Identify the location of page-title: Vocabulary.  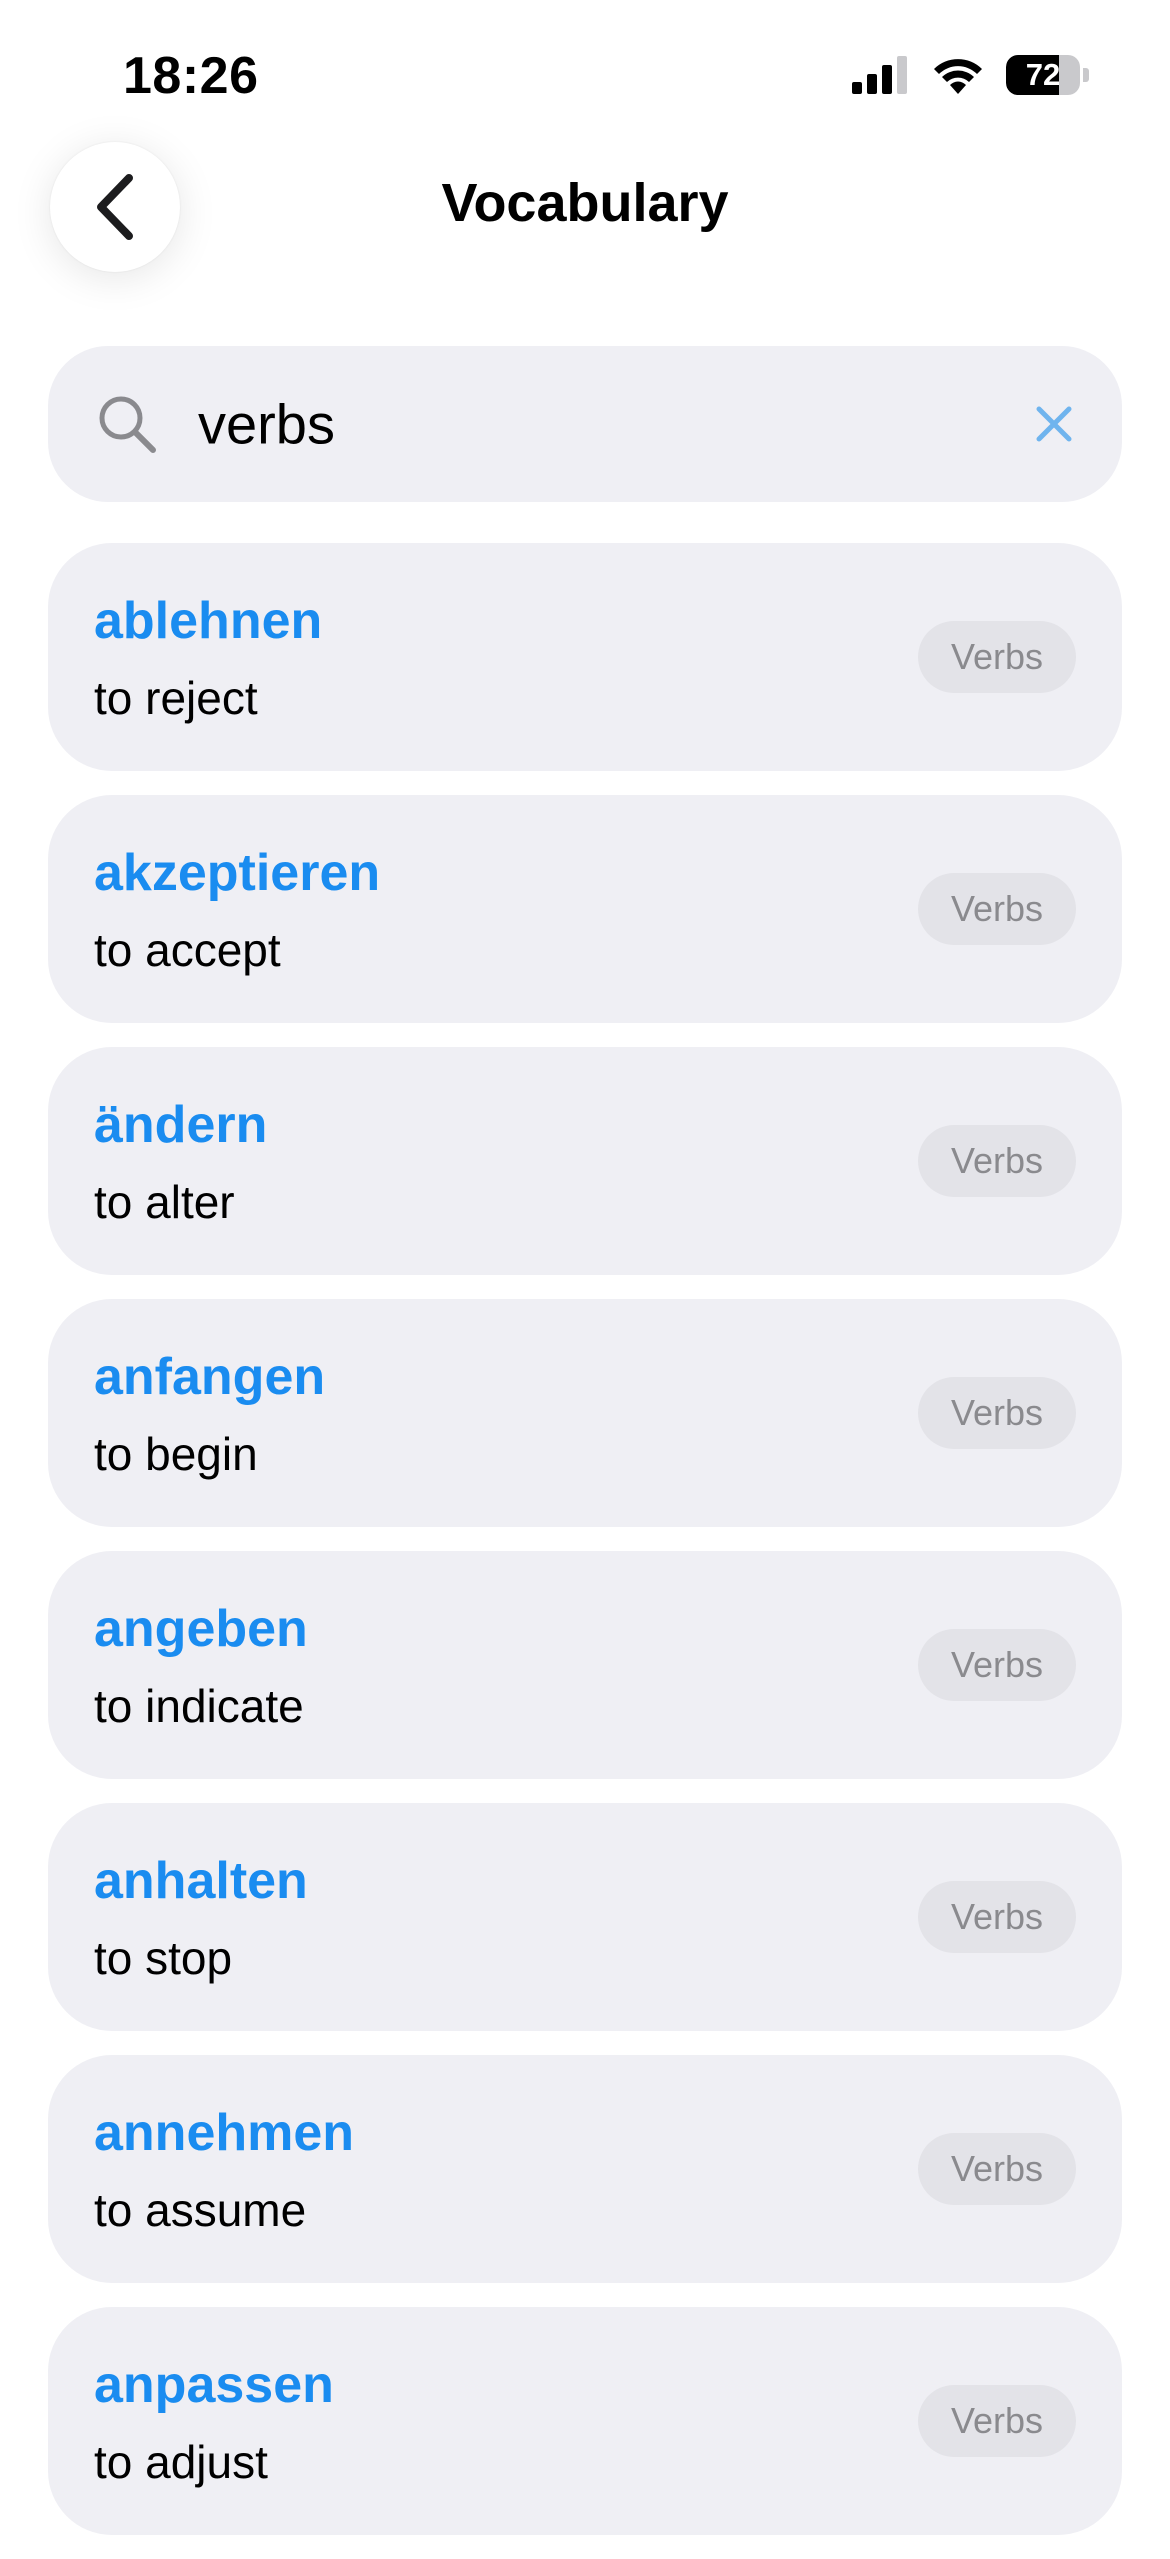
(585, 203).